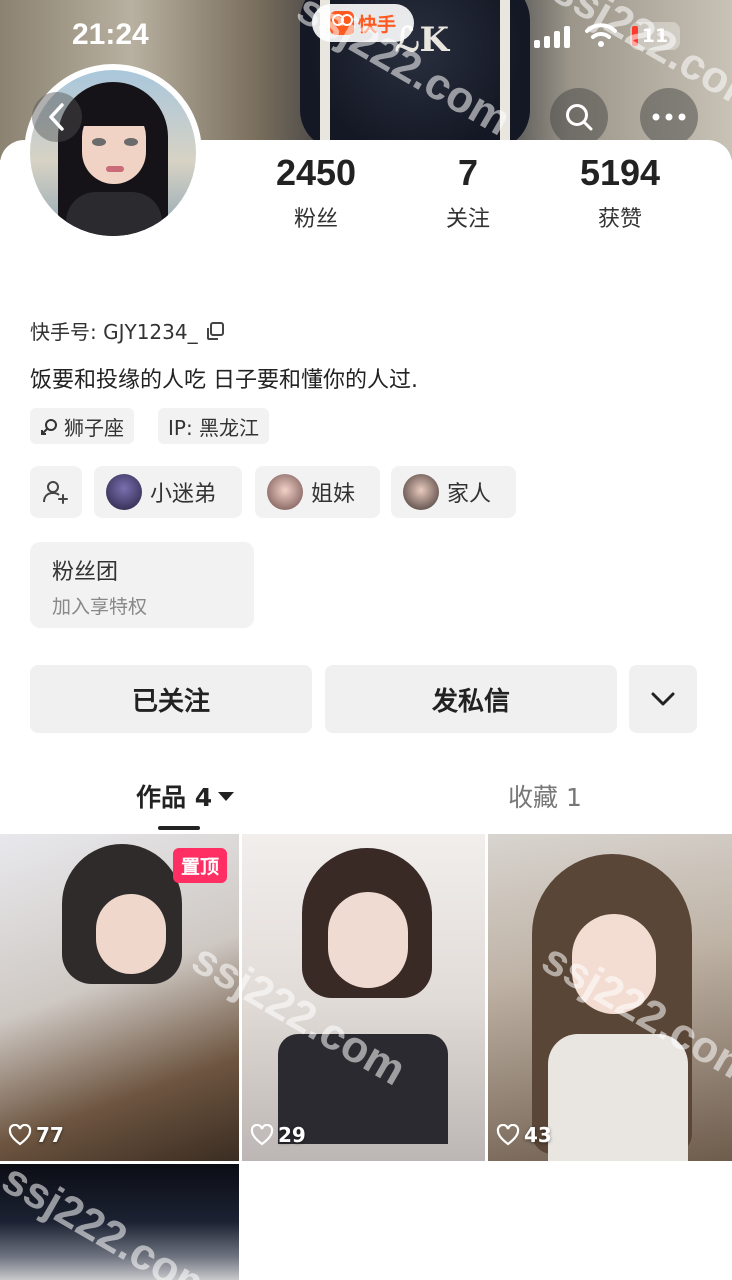  Describe the element at coordinates (620, 194) in the screenshot. I see `stat-likes: 5194 获赞` at that location.